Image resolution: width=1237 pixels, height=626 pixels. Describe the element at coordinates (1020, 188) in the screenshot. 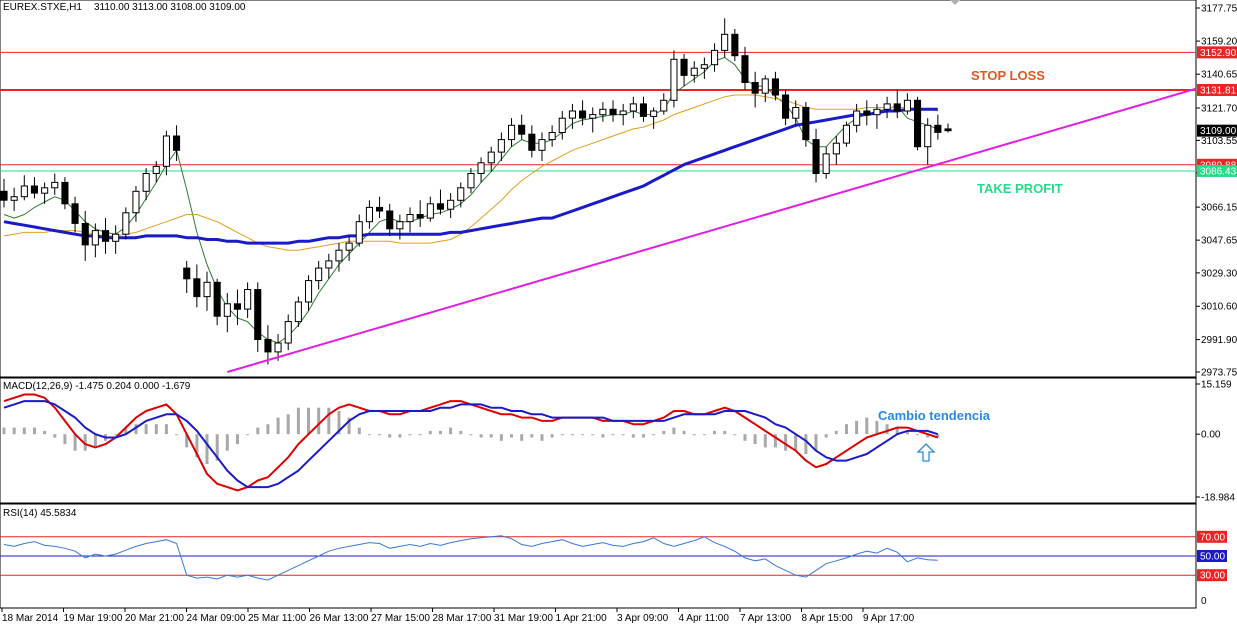

I see `take-profit-annotation: TAKE PROFIT` at that location.